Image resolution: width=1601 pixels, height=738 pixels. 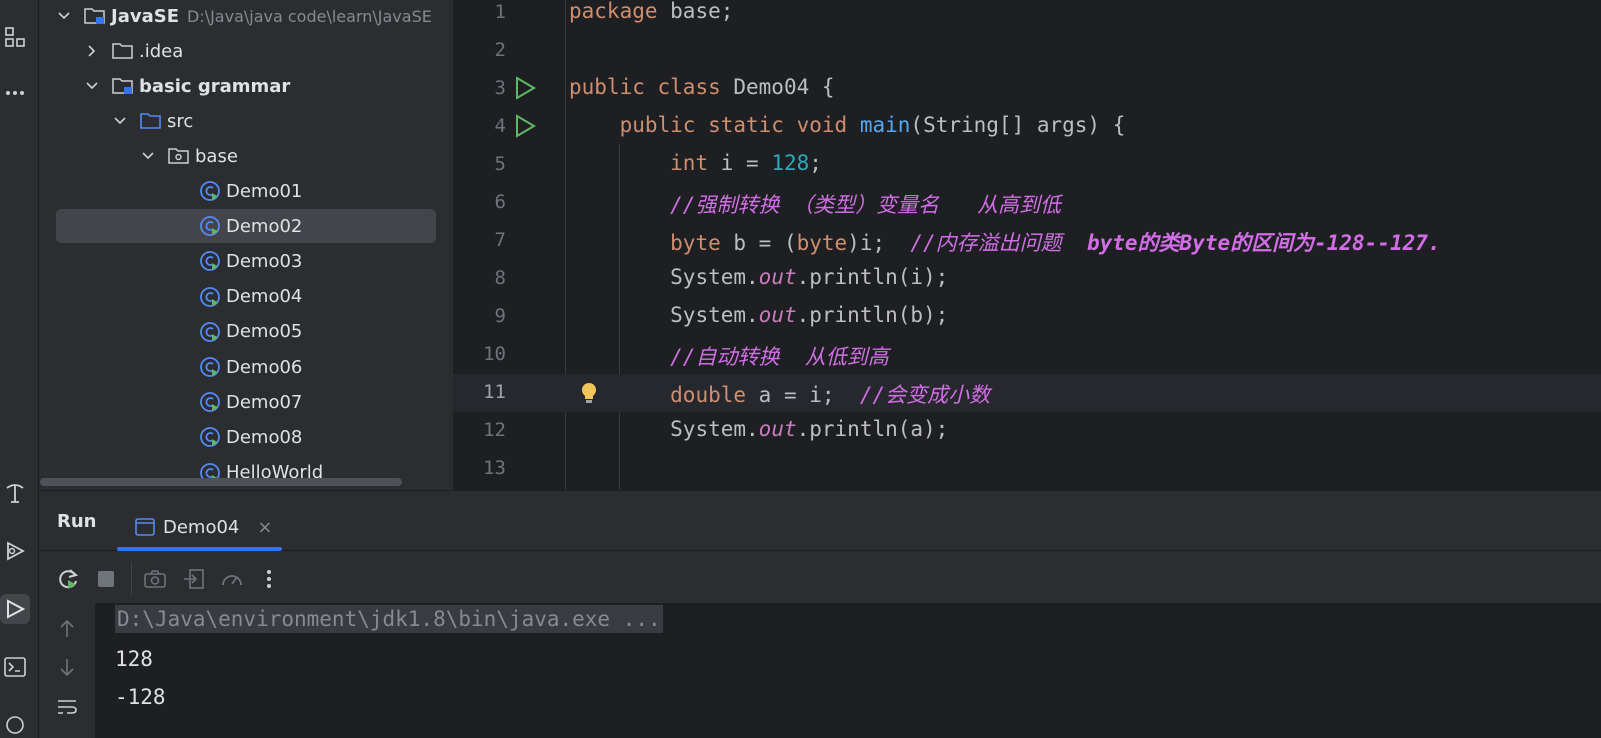 What do you see at coordinates (67, 667) in the screenshot?
I see `down-arrow-icon` at bounding box center [67, 667].